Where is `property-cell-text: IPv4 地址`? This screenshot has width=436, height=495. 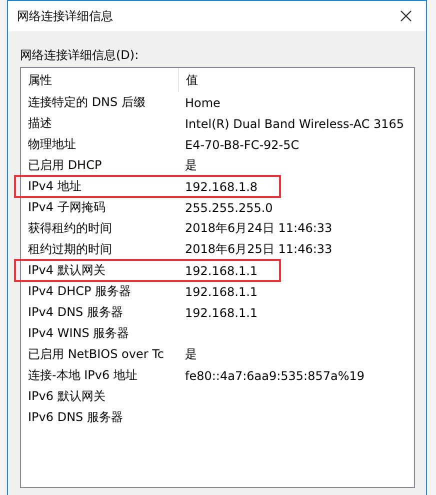
property-cell-text: IPv4 地址 is located at coordinates (55, 186).